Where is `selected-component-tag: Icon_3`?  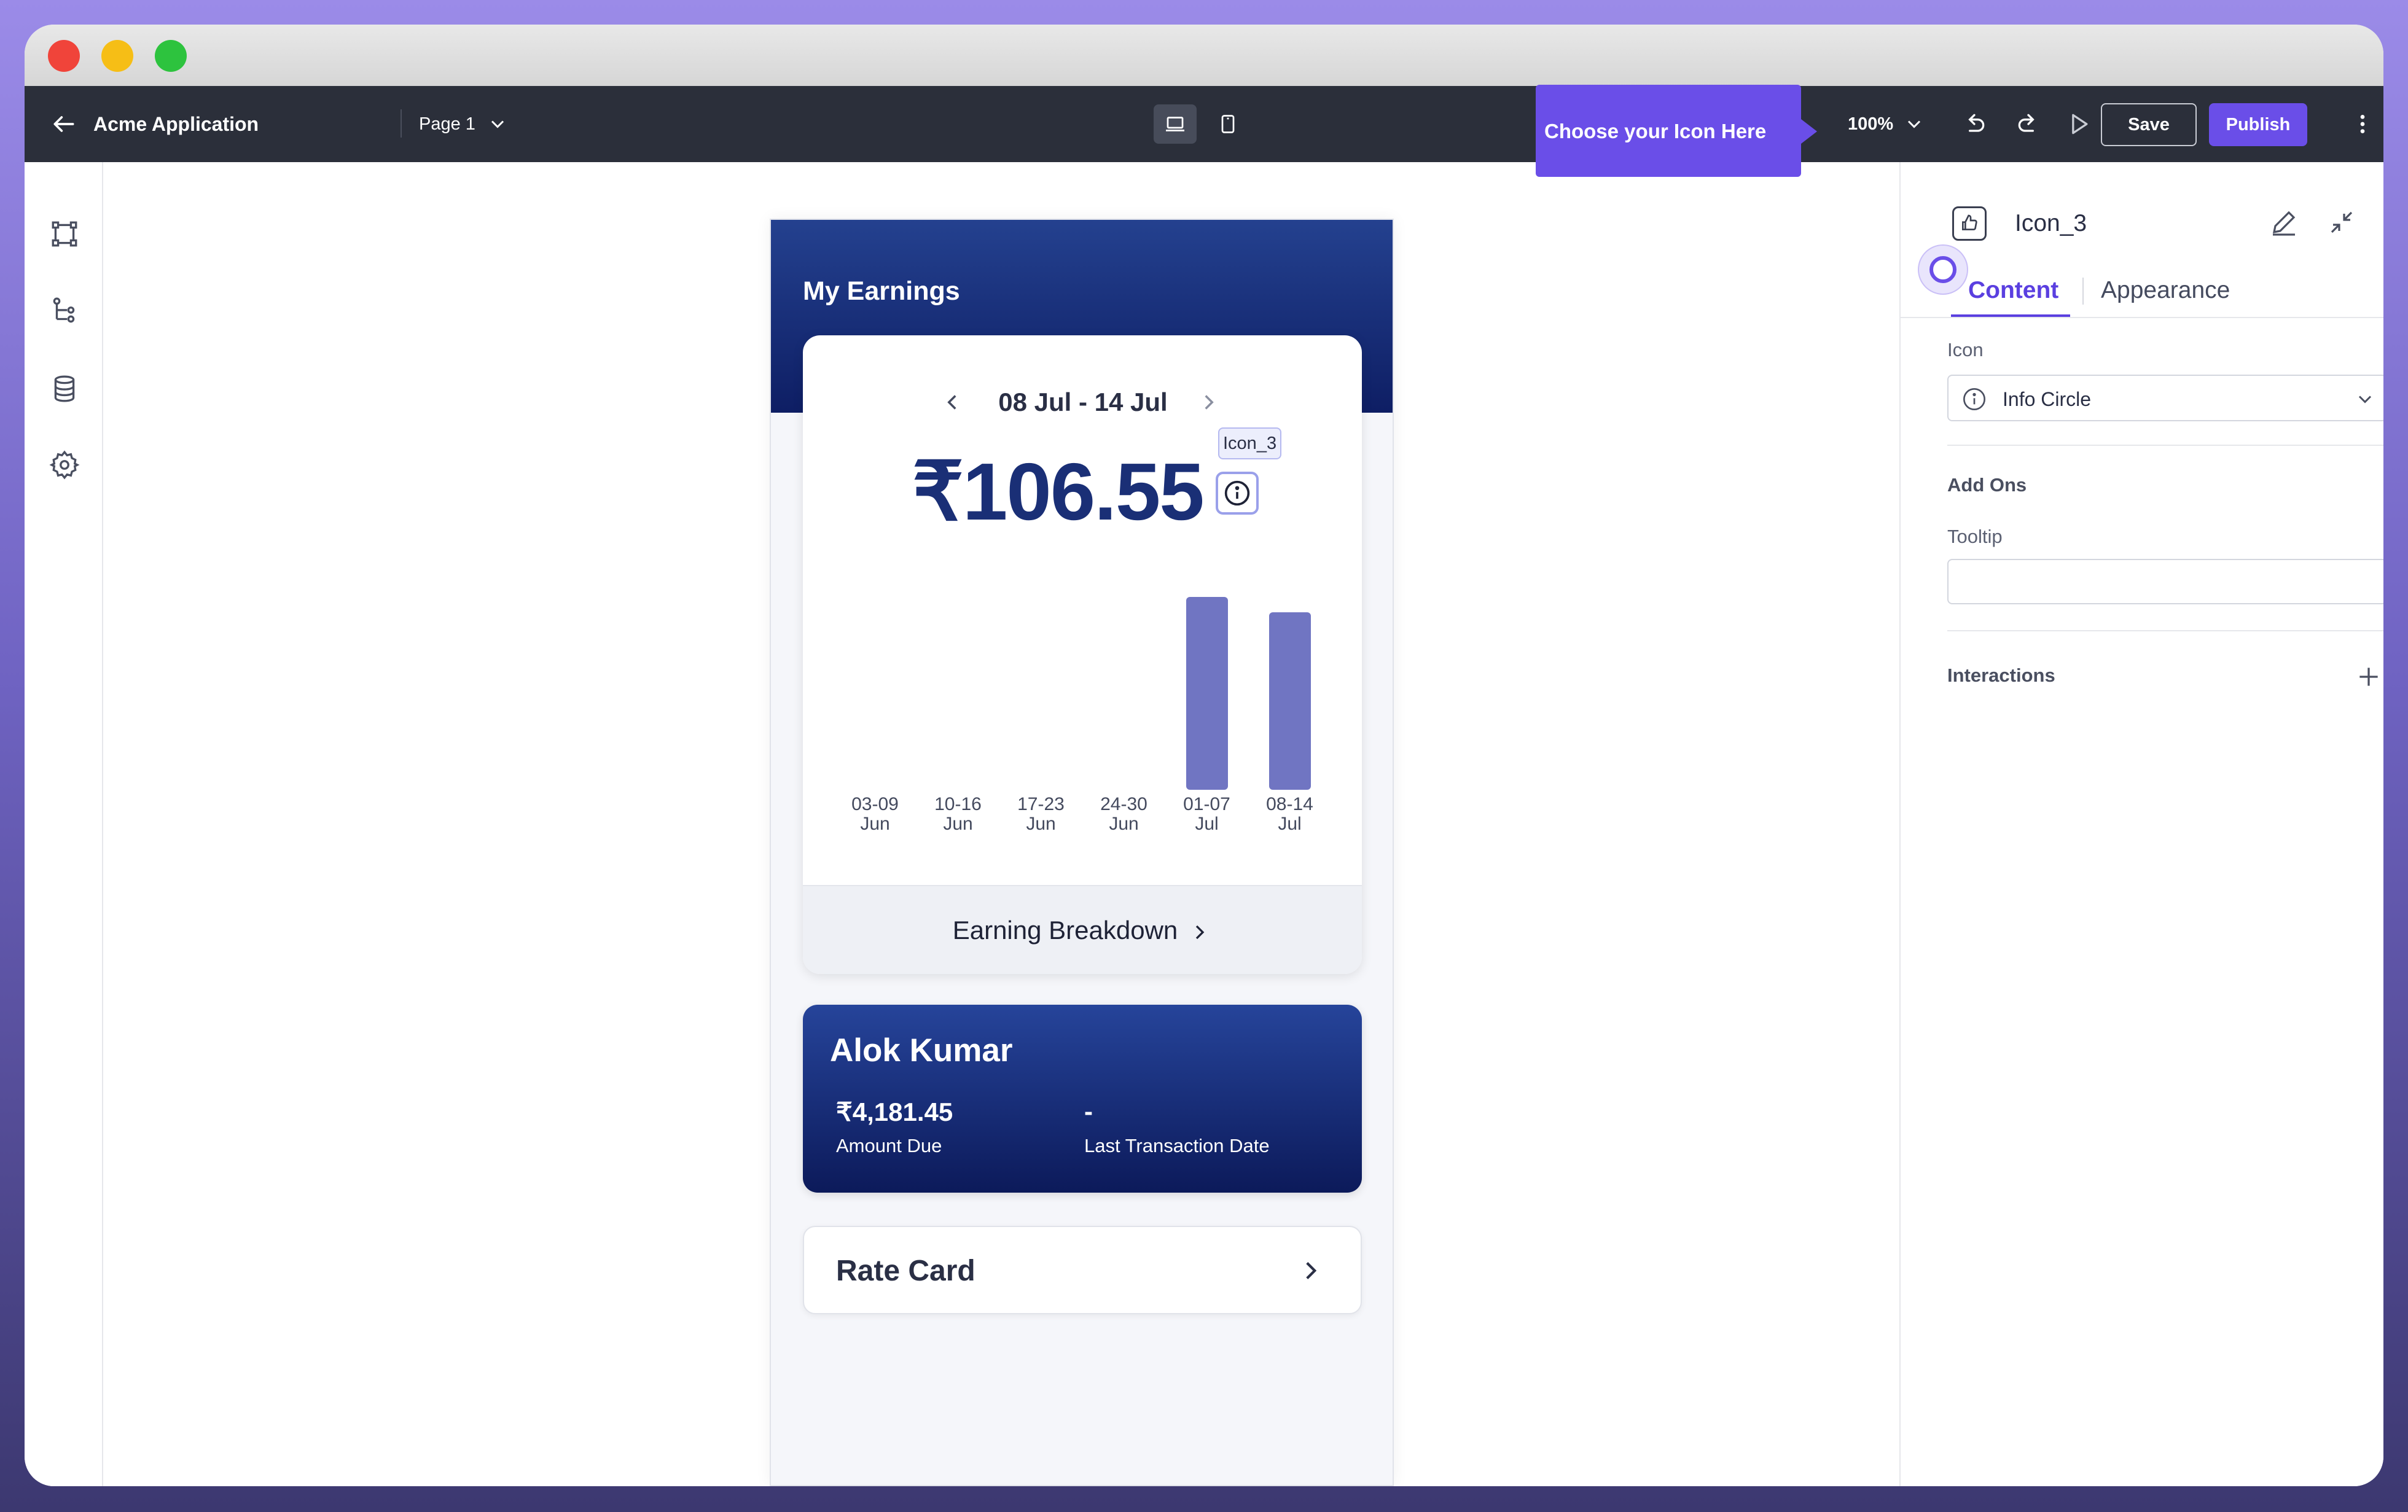
selected-component-tag: Icon_3 is located at coordinates (1250, 443).